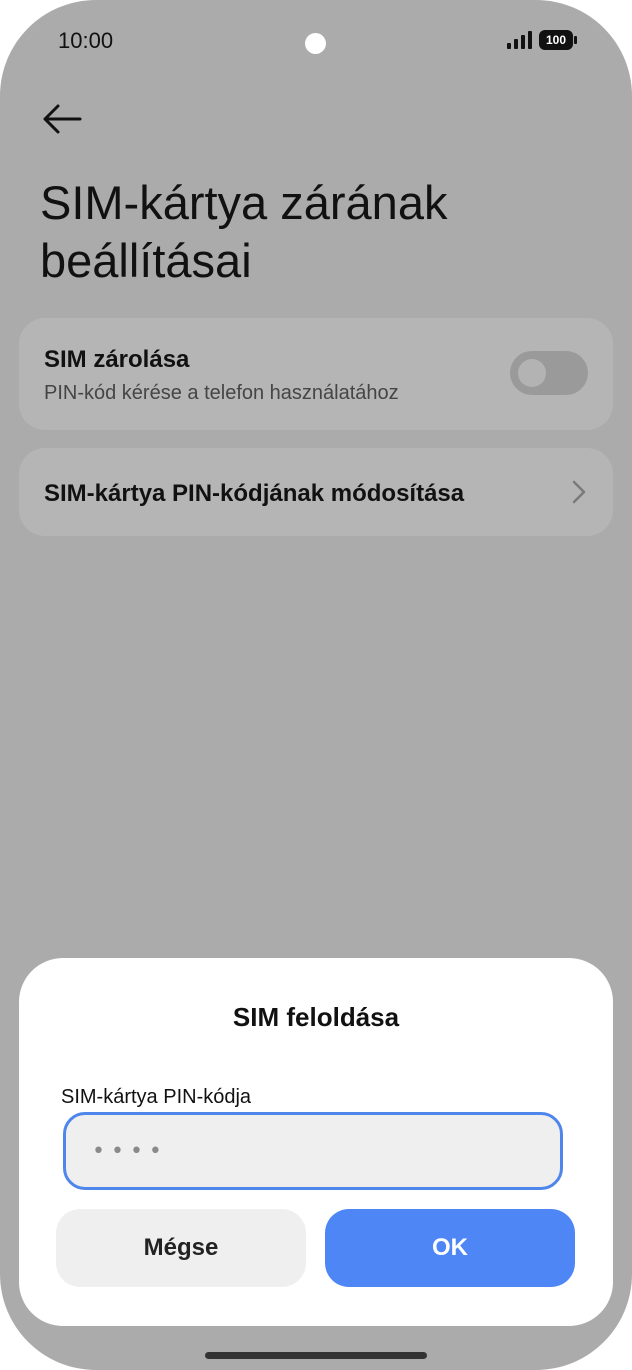 Image resolution: width=632 pixels, height=1370 pixels. What do you see at coordinates (532, 373) in the screenshot?
I see `toggle-knob` at bounding box center [532, 373].